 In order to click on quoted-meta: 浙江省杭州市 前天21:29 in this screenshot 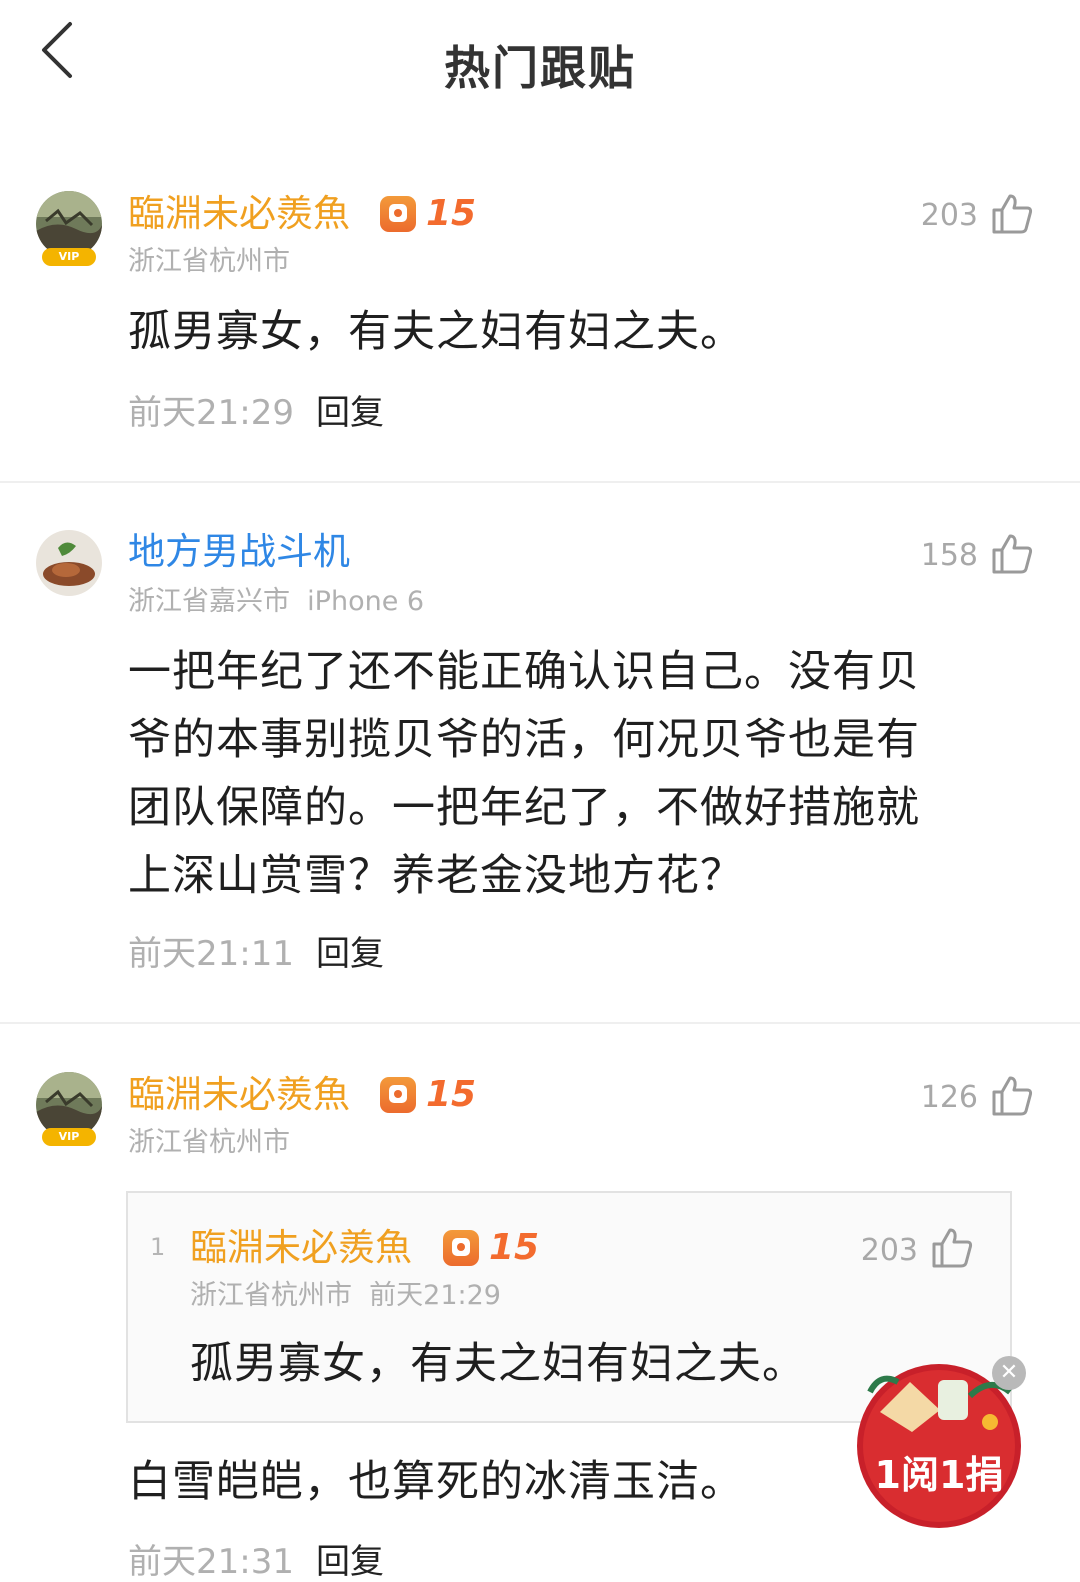, I will do `click(345, 1296)`.